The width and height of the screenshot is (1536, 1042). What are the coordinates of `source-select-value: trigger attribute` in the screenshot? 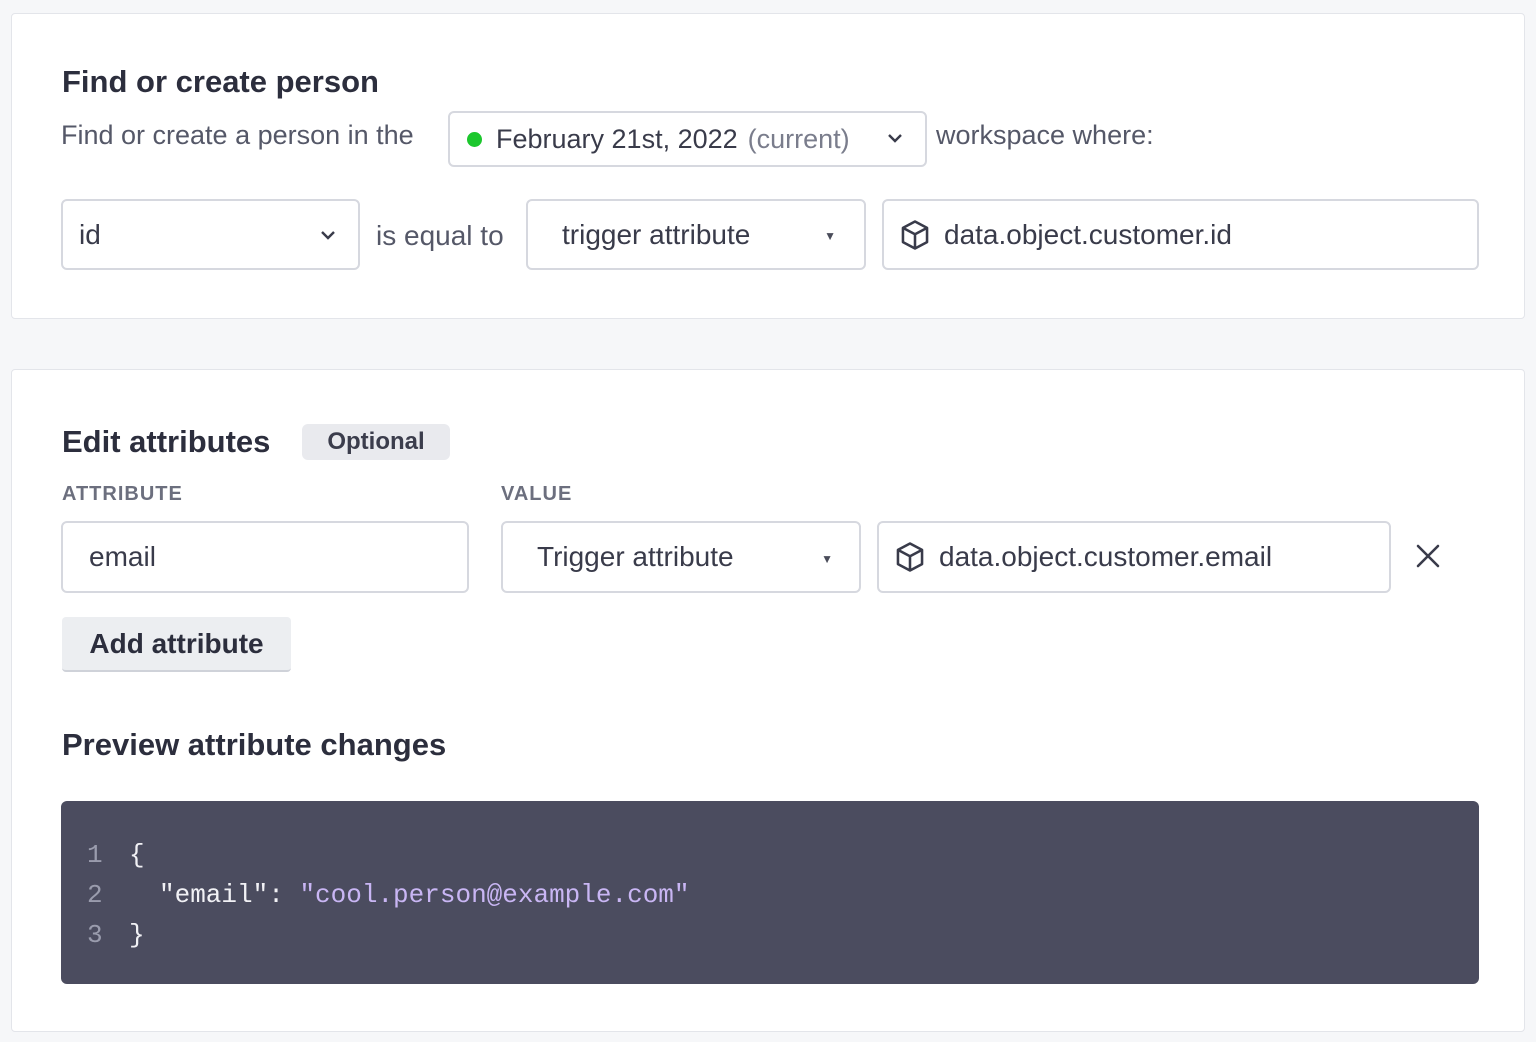 It's located at (656, 234).